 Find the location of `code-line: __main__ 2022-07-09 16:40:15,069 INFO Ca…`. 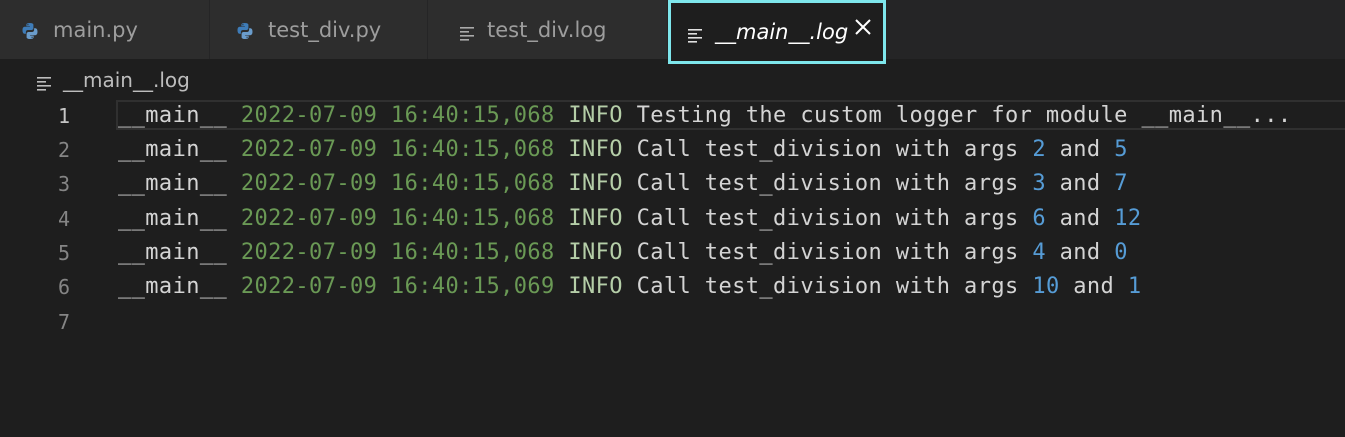

code-line: __main__ 2022-07-09 16:40:15,069 INFO Ca… is located at coordinates (630, 287).